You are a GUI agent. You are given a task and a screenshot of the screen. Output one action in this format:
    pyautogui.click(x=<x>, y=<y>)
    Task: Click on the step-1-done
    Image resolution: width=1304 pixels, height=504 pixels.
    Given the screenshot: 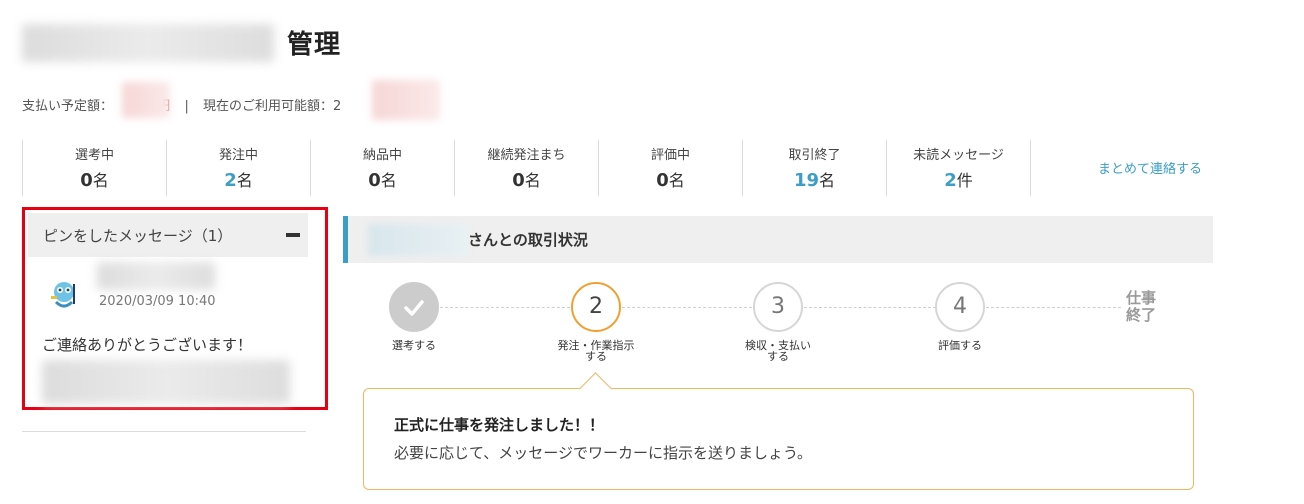 What is the action you would take?
    pyautogui.click(x=414, y=307)
    